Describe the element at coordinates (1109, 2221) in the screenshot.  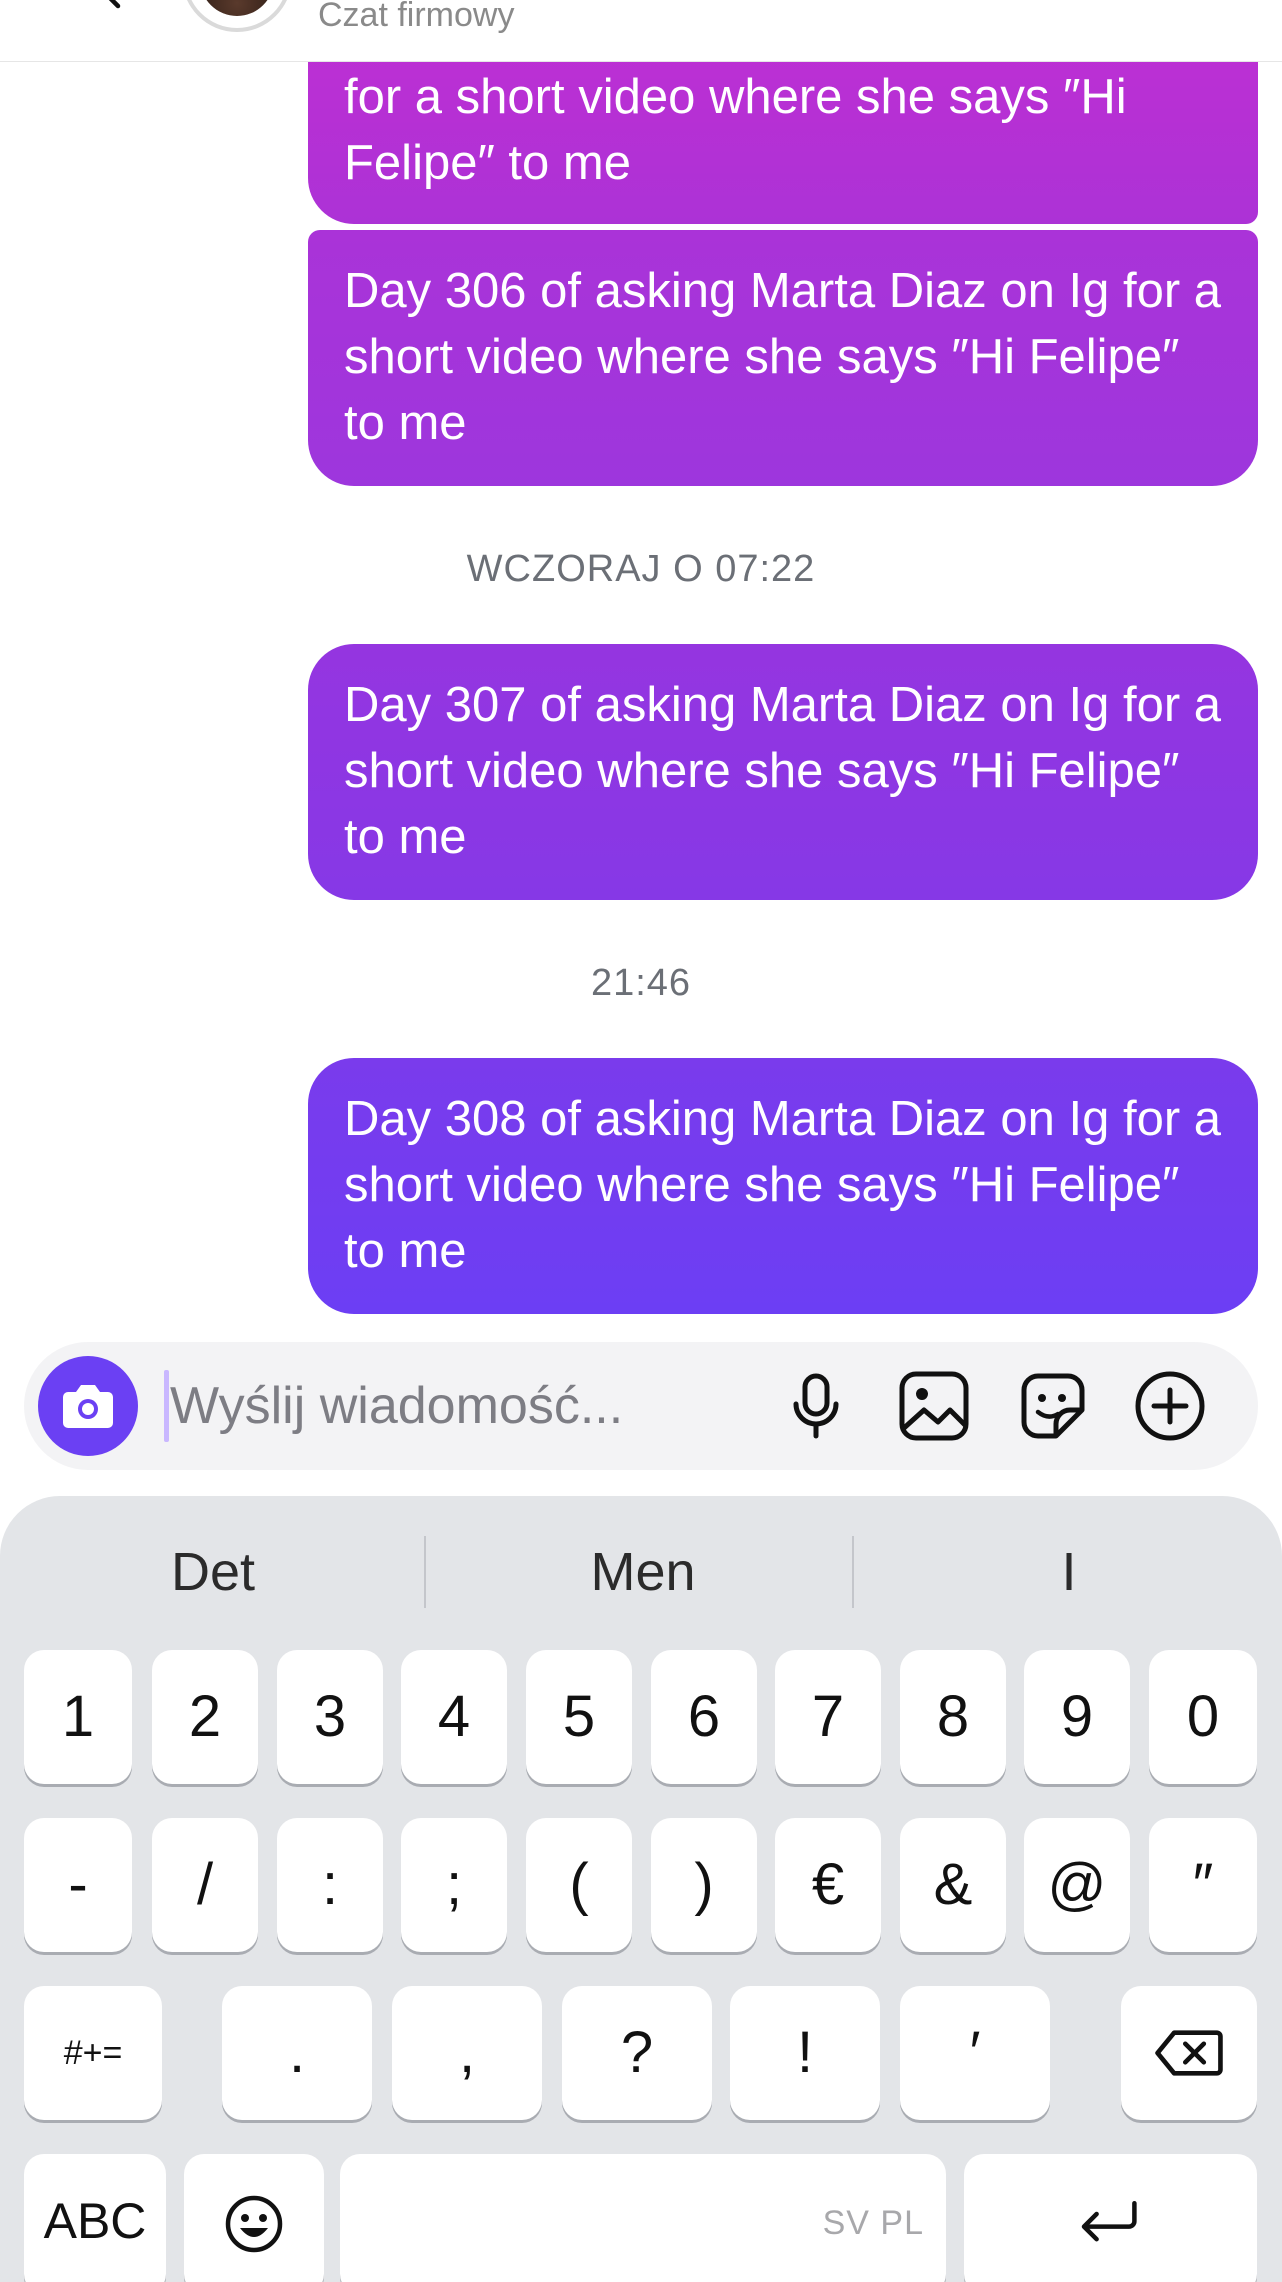
I see `return-icon` at that location.